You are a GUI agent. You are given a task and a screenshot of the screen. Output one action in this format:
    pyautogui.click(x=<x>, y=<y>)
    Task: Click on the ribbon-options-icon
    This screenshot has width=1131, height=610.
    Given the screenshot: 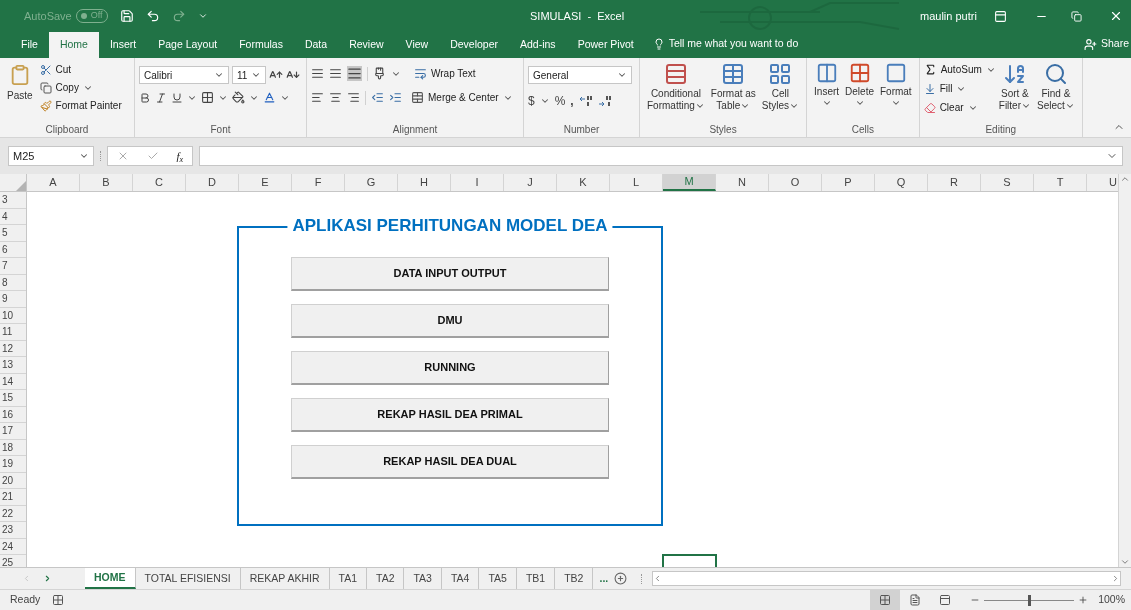 What is the action you would take?
    pyautogui.click(x=1000, y=16)
    